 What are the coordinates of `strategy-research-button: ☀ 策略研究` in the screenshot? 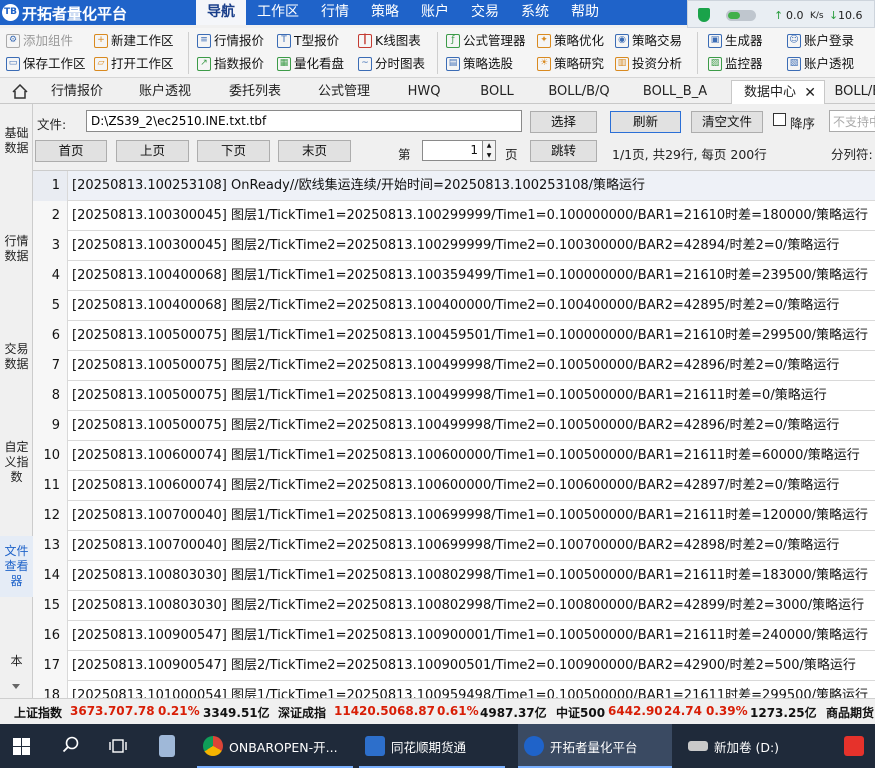 It's located at (570, 64).